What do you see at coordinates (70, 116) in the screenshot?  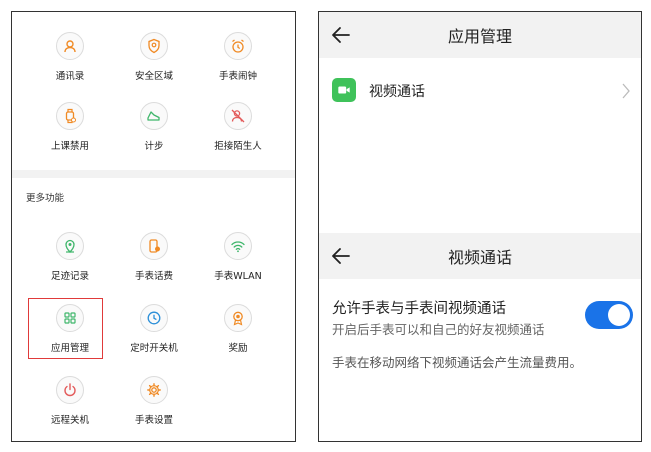 I see `watch-lock-icon` at bounding box center [70, 116].